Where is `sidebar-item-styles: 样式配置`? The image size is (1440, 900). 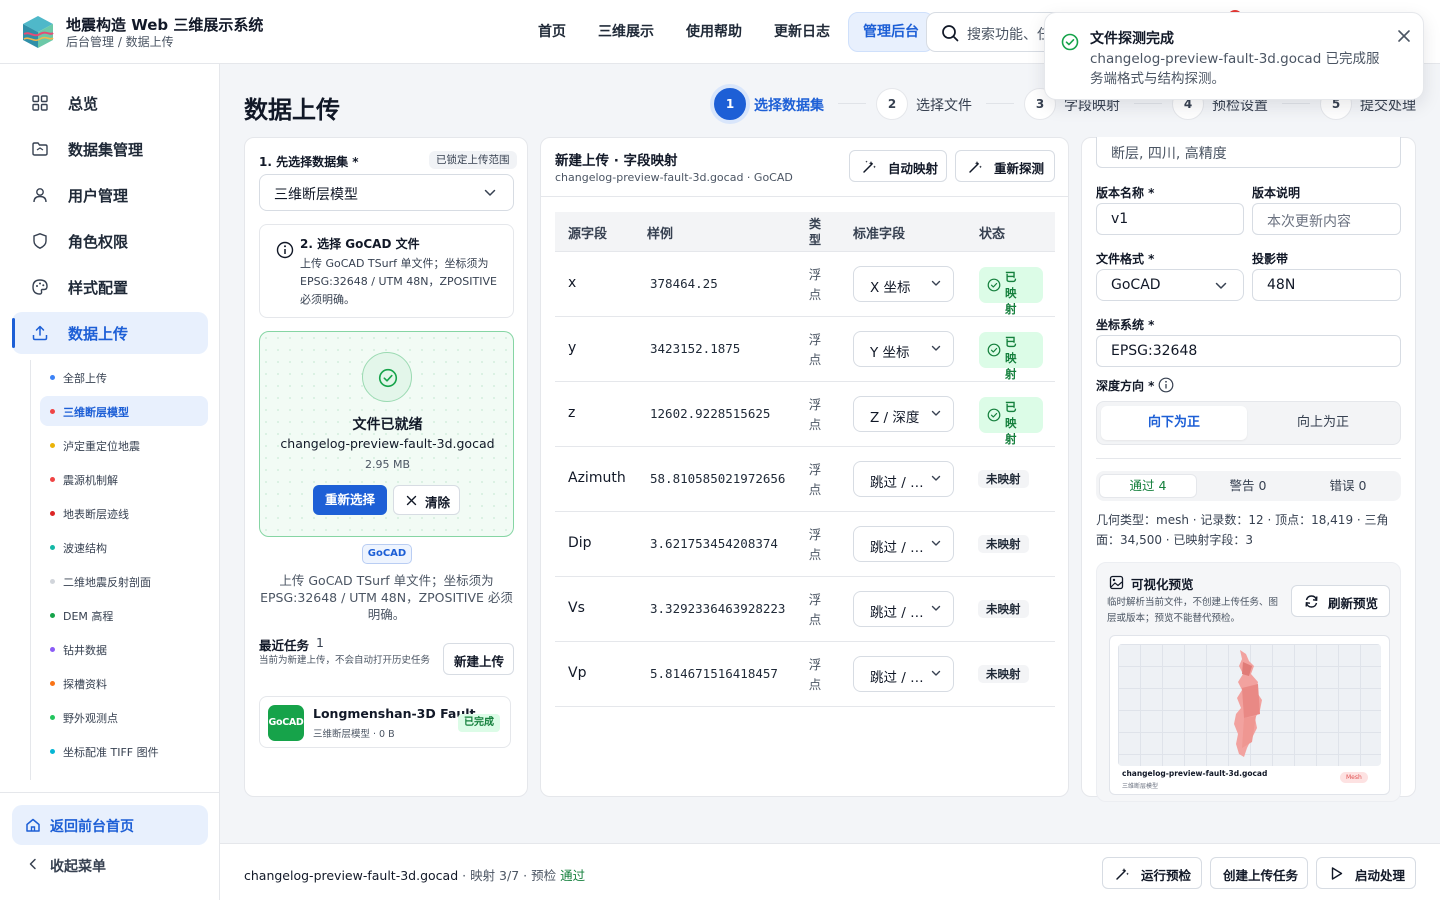
sidebar-item-styles: 样式配置 is located at coordinates (110, 287).